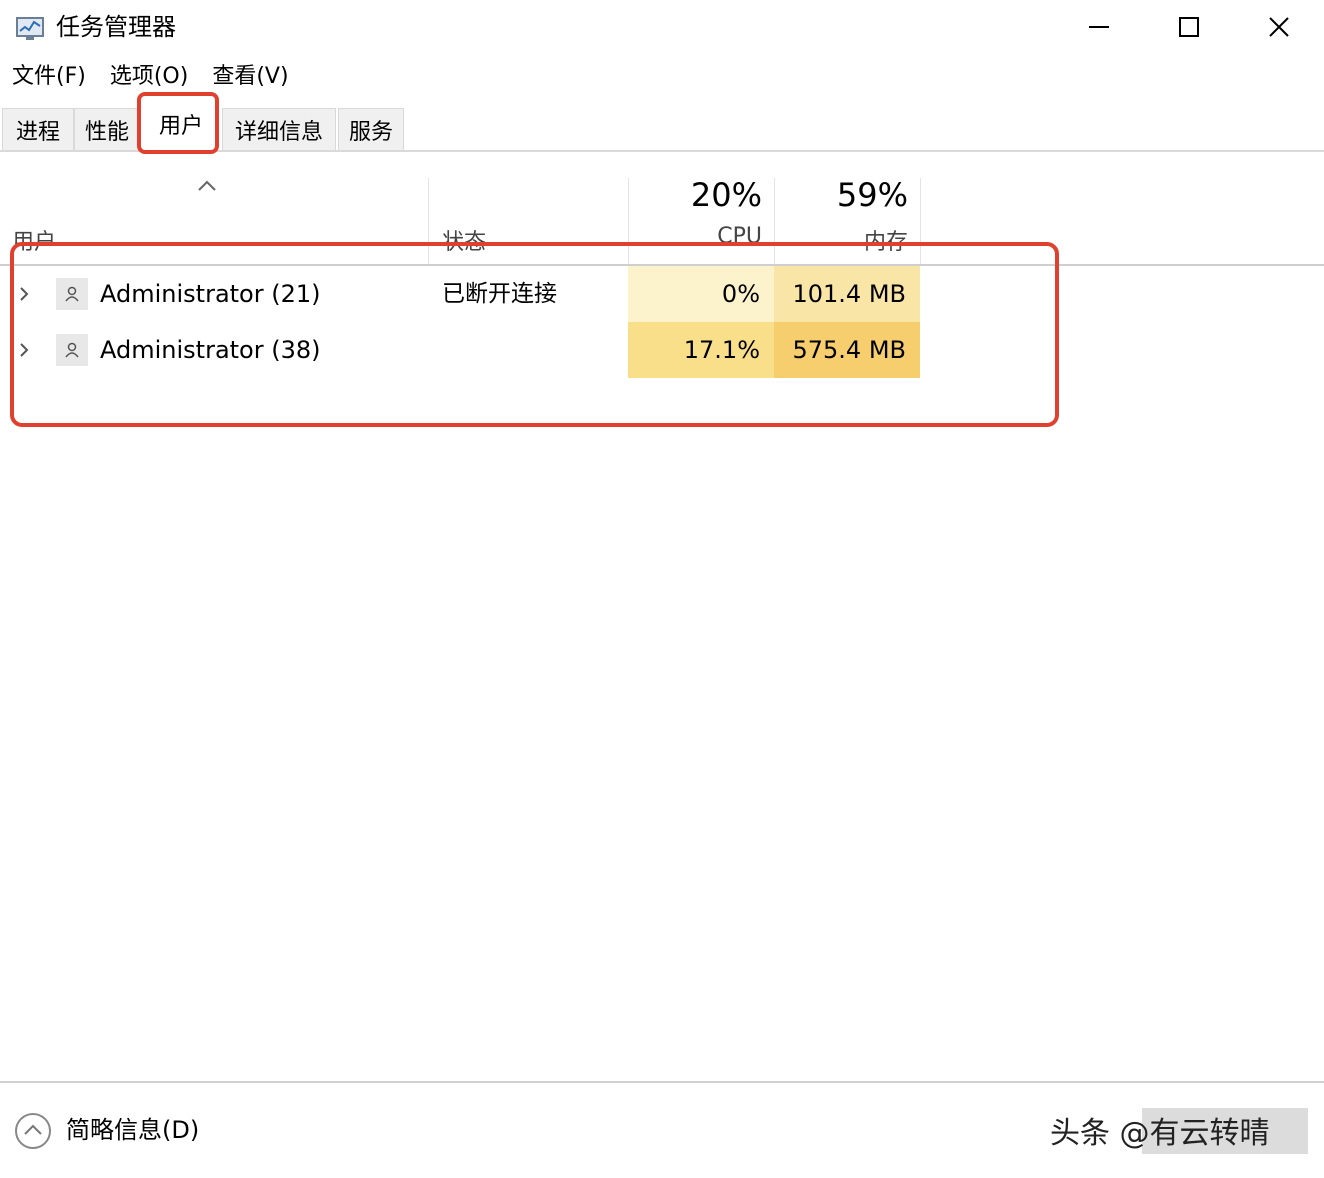  Describe the element at coordinates (30, 28) in the screenshot. I see `task-manager-icon` at that location.